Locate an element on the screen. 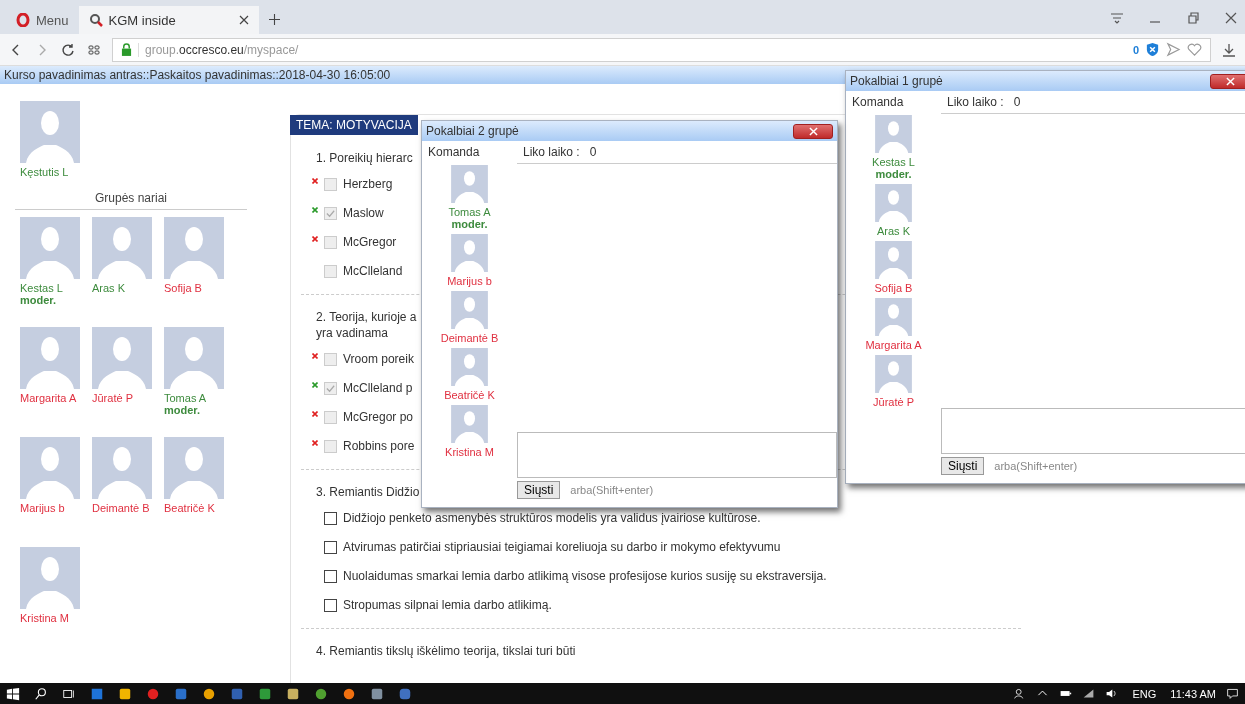 This screenshot has width=1245, height=704. option-text: Robbins pore is located at coordinates (379, 446).